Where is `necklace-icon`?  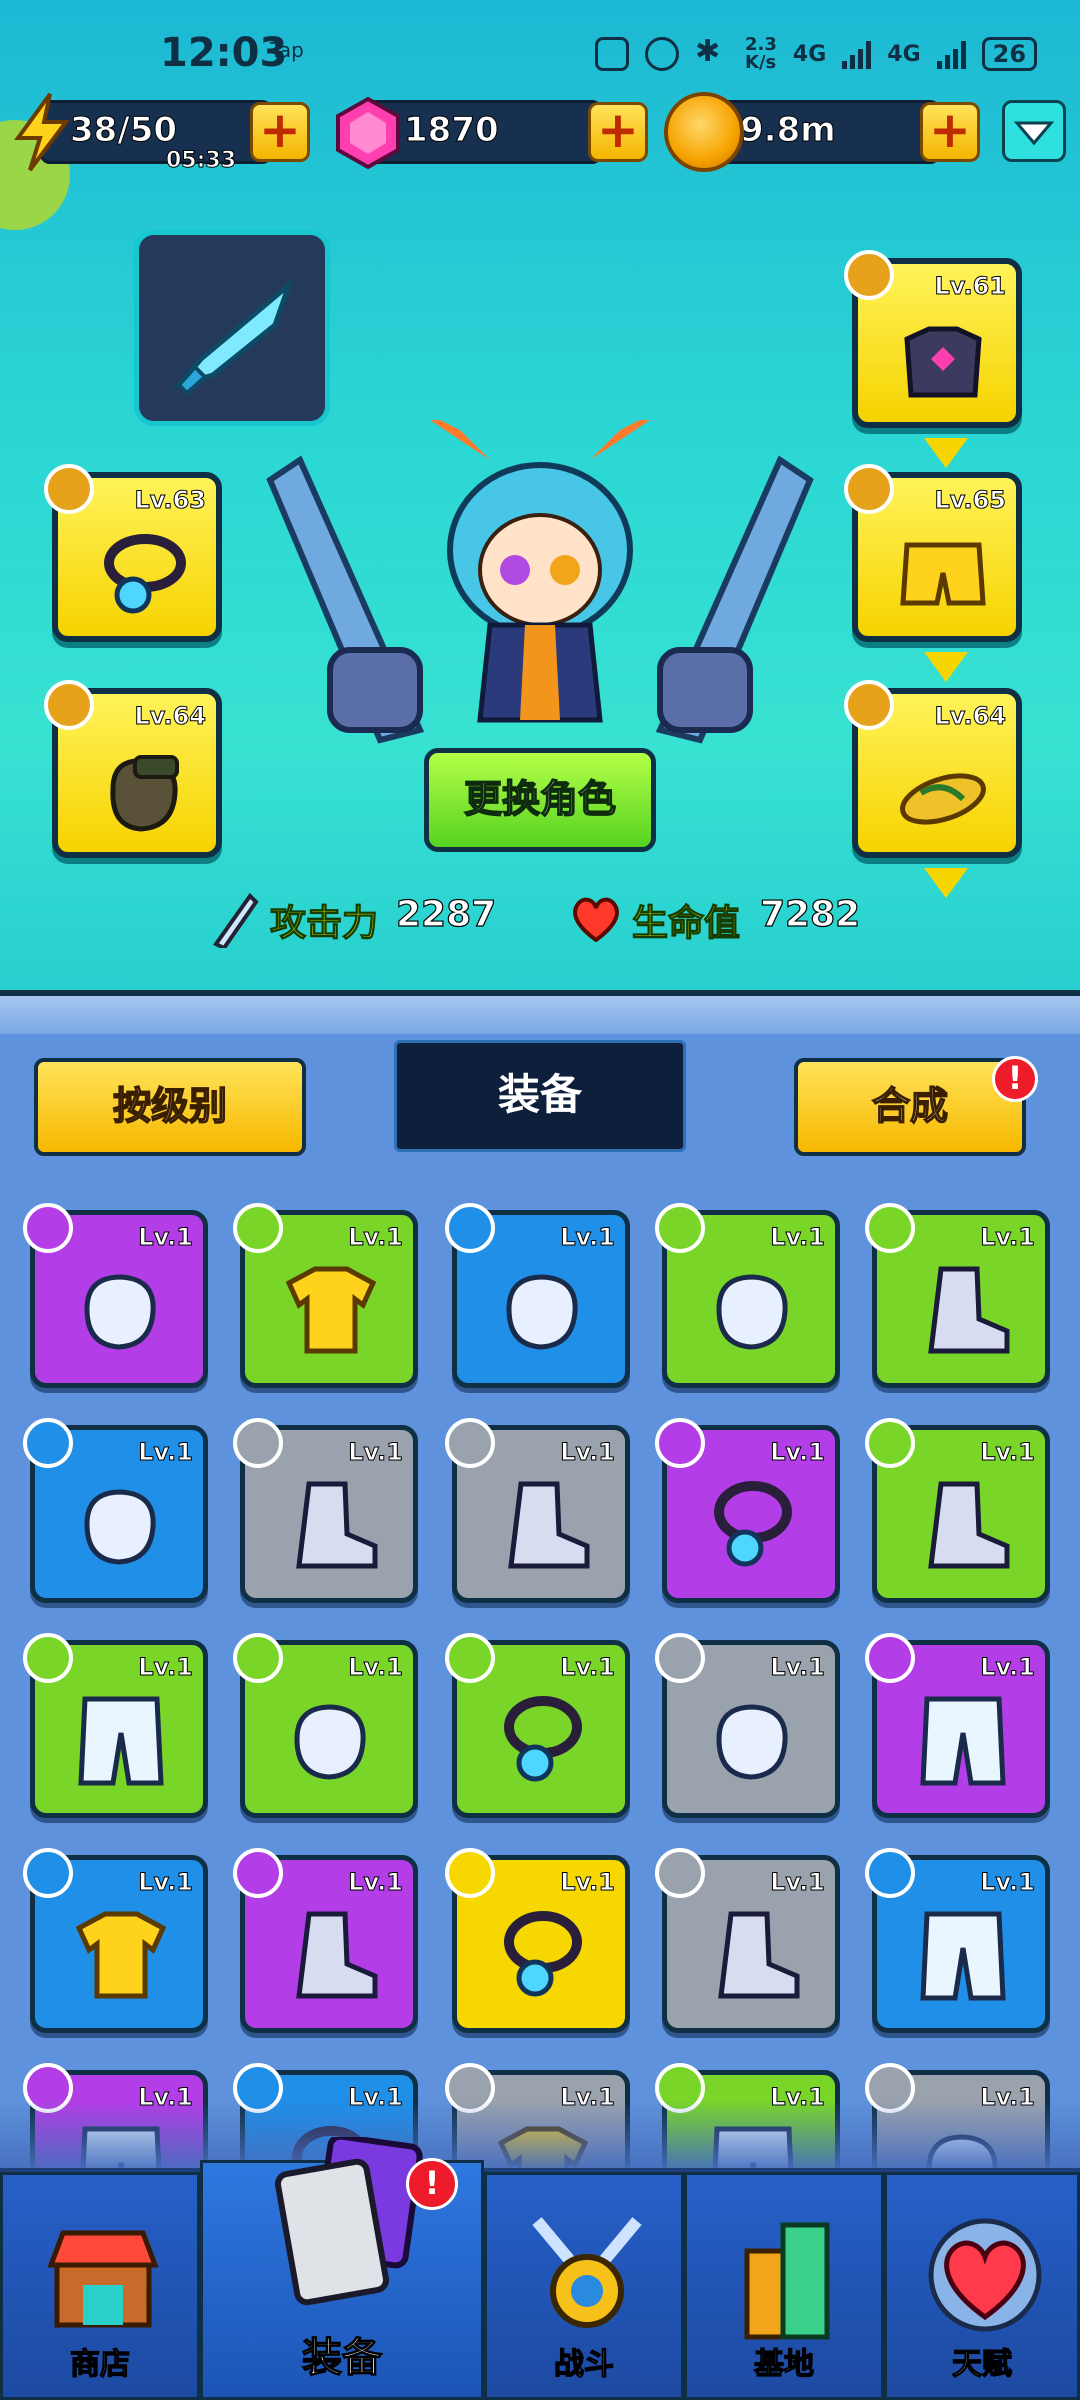 necklace-icon is located at coordinates (753, 1524).